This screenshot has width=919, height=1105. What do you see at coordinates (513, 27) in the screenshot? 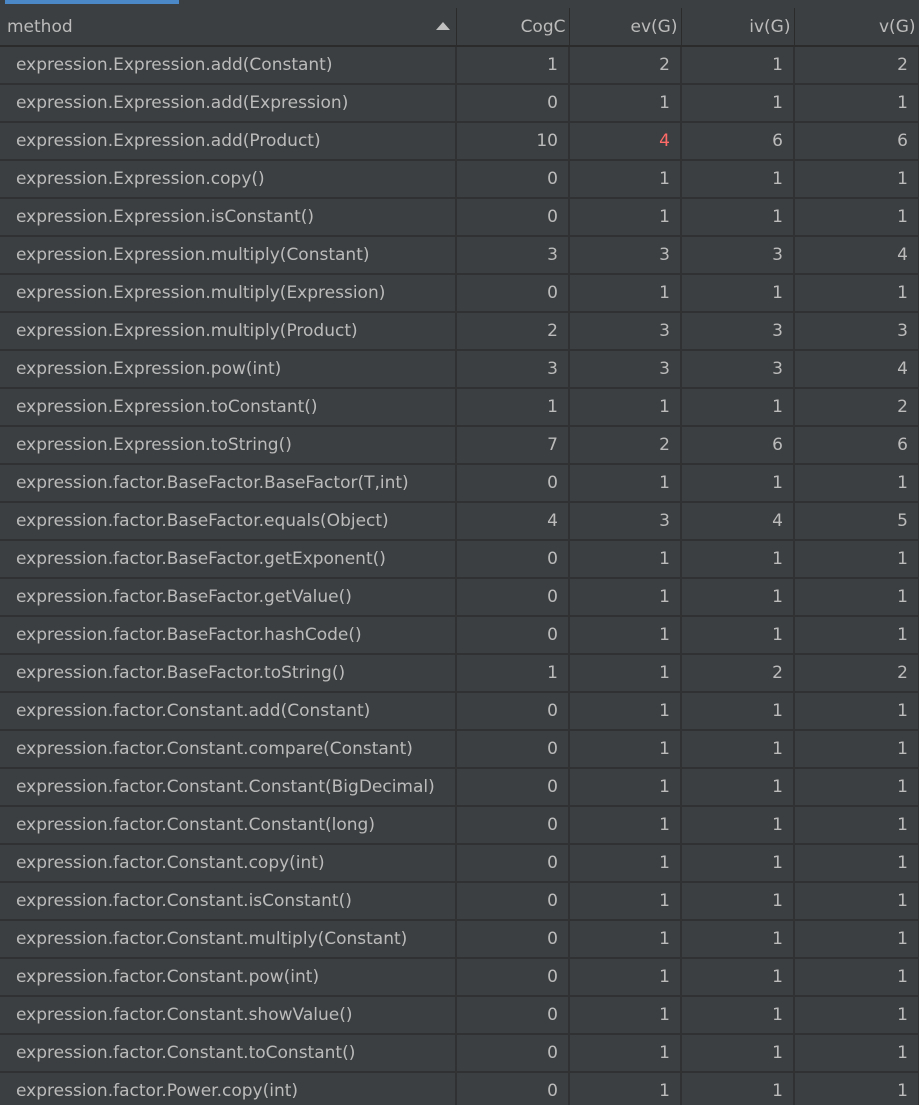
I see `column-header-cogc: CogC` at bounding box center [513, 27].